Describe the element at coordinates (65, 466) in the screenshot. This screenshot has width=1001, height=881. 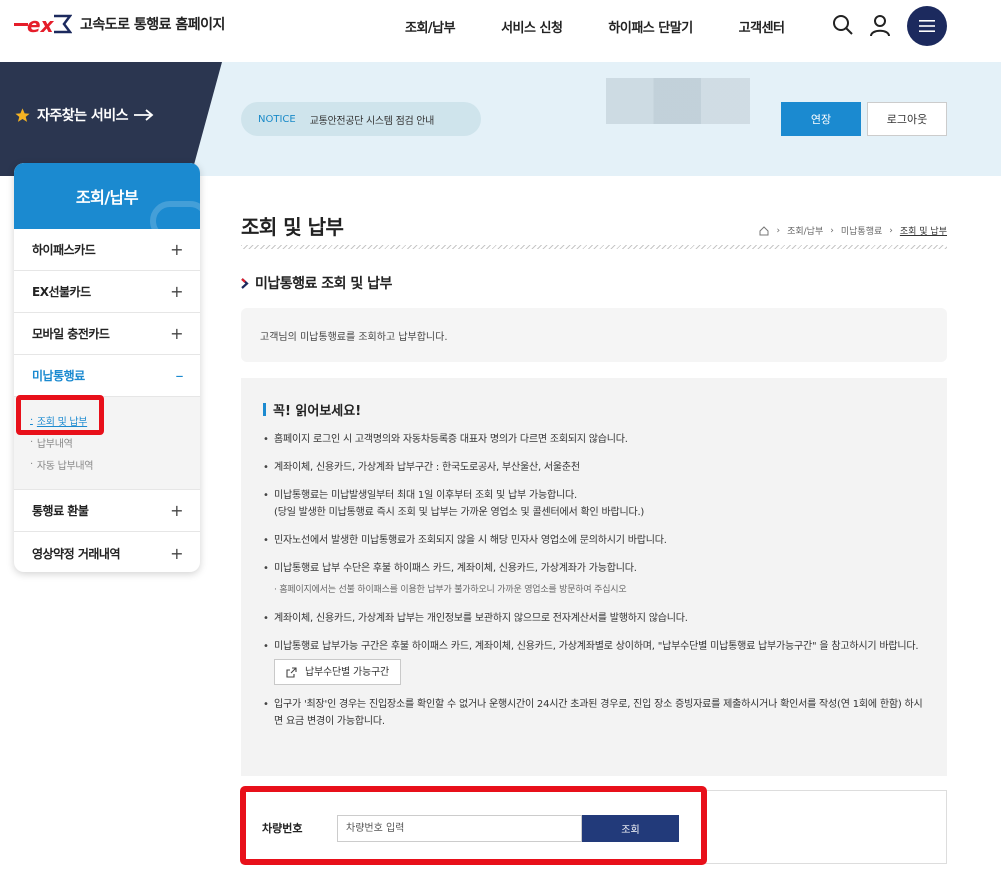
I see `submenu-label: 자동 납부내역` at that location.